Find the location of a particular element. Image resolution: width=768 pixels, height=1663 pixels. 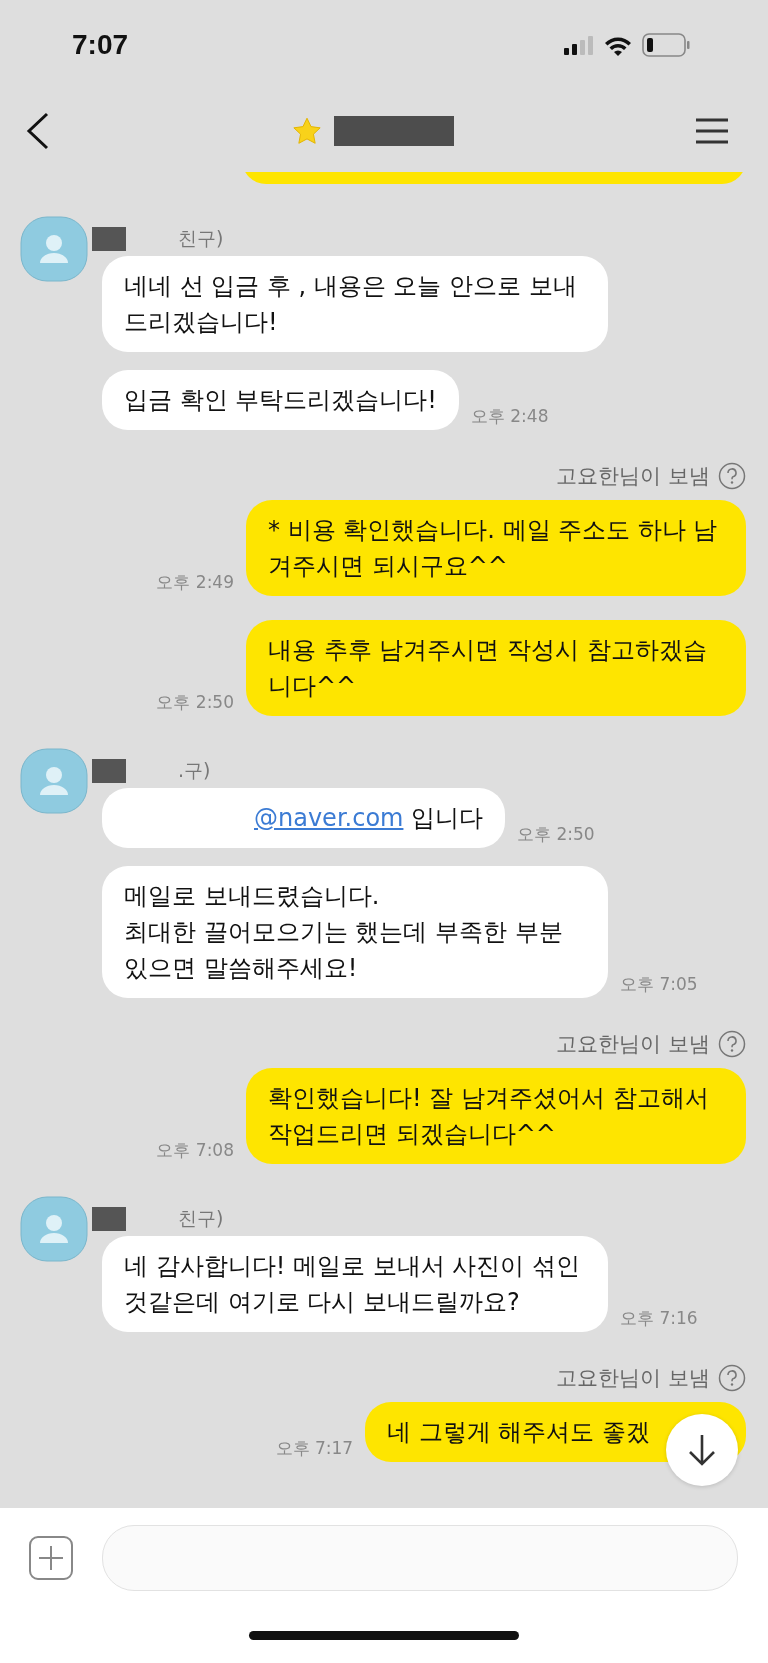

message-time: 오후 2:48 is located at coordinates (509, 416).